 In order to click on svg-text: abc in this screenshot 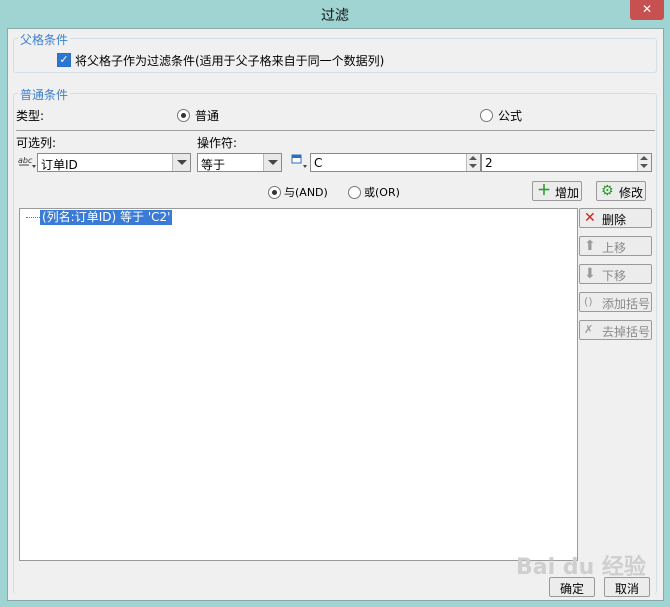, I will do `click(25, 160)`.